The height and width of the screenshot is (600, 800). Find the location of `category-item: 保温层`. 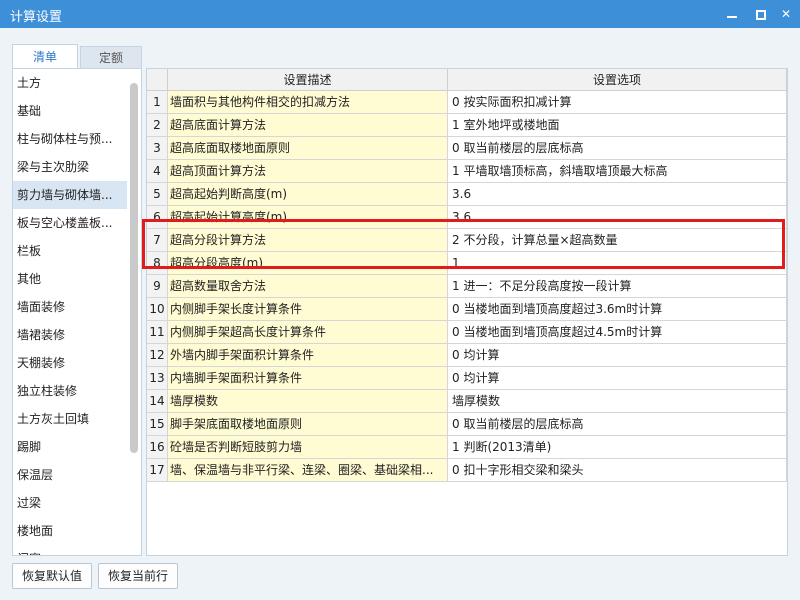

category-item: 保温层 is located at coordinates (70, 475).